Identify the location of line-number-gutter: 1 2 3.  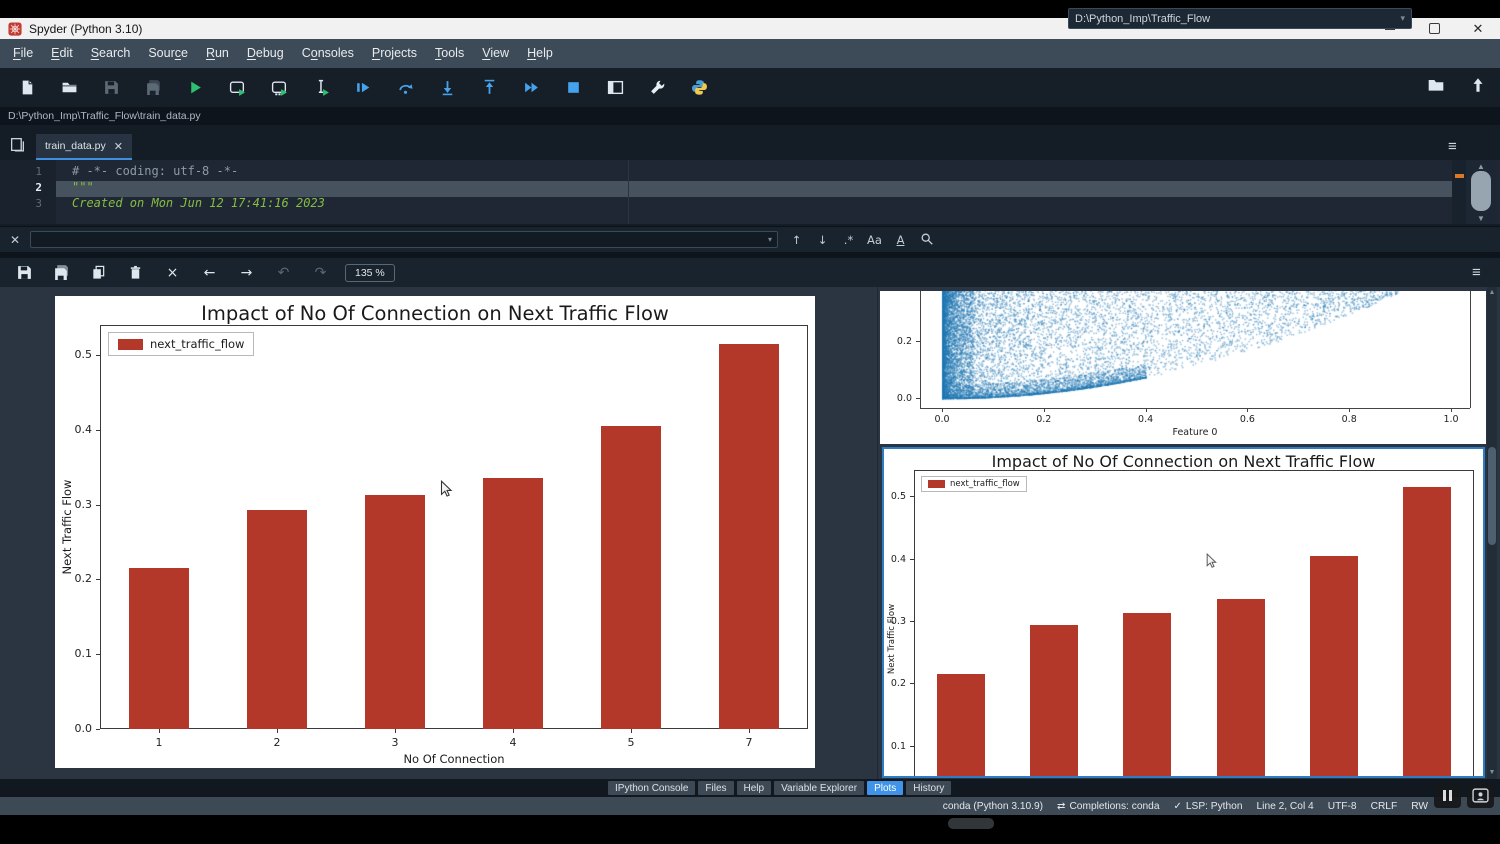
(28, 192).